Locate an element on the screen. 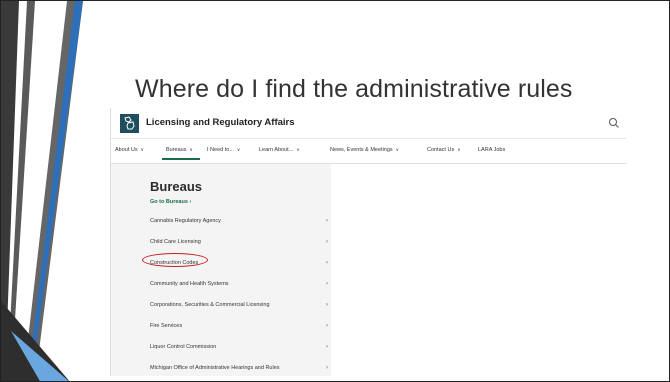 This screenshot has width=670, height=382. menu-item-cannabis: Cannabis Regulatory Agency › is located at coordinates (239, 223).